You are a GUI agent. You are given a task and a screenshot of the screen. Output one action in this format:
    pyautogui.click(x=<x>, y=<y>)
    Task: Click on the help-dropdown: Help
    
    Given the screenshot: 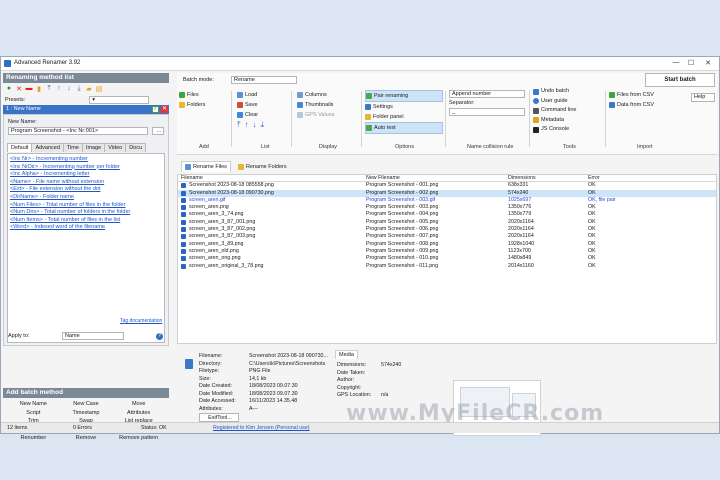 What is the action you would take?
    pyautogui.click(x=703, y=97)
    